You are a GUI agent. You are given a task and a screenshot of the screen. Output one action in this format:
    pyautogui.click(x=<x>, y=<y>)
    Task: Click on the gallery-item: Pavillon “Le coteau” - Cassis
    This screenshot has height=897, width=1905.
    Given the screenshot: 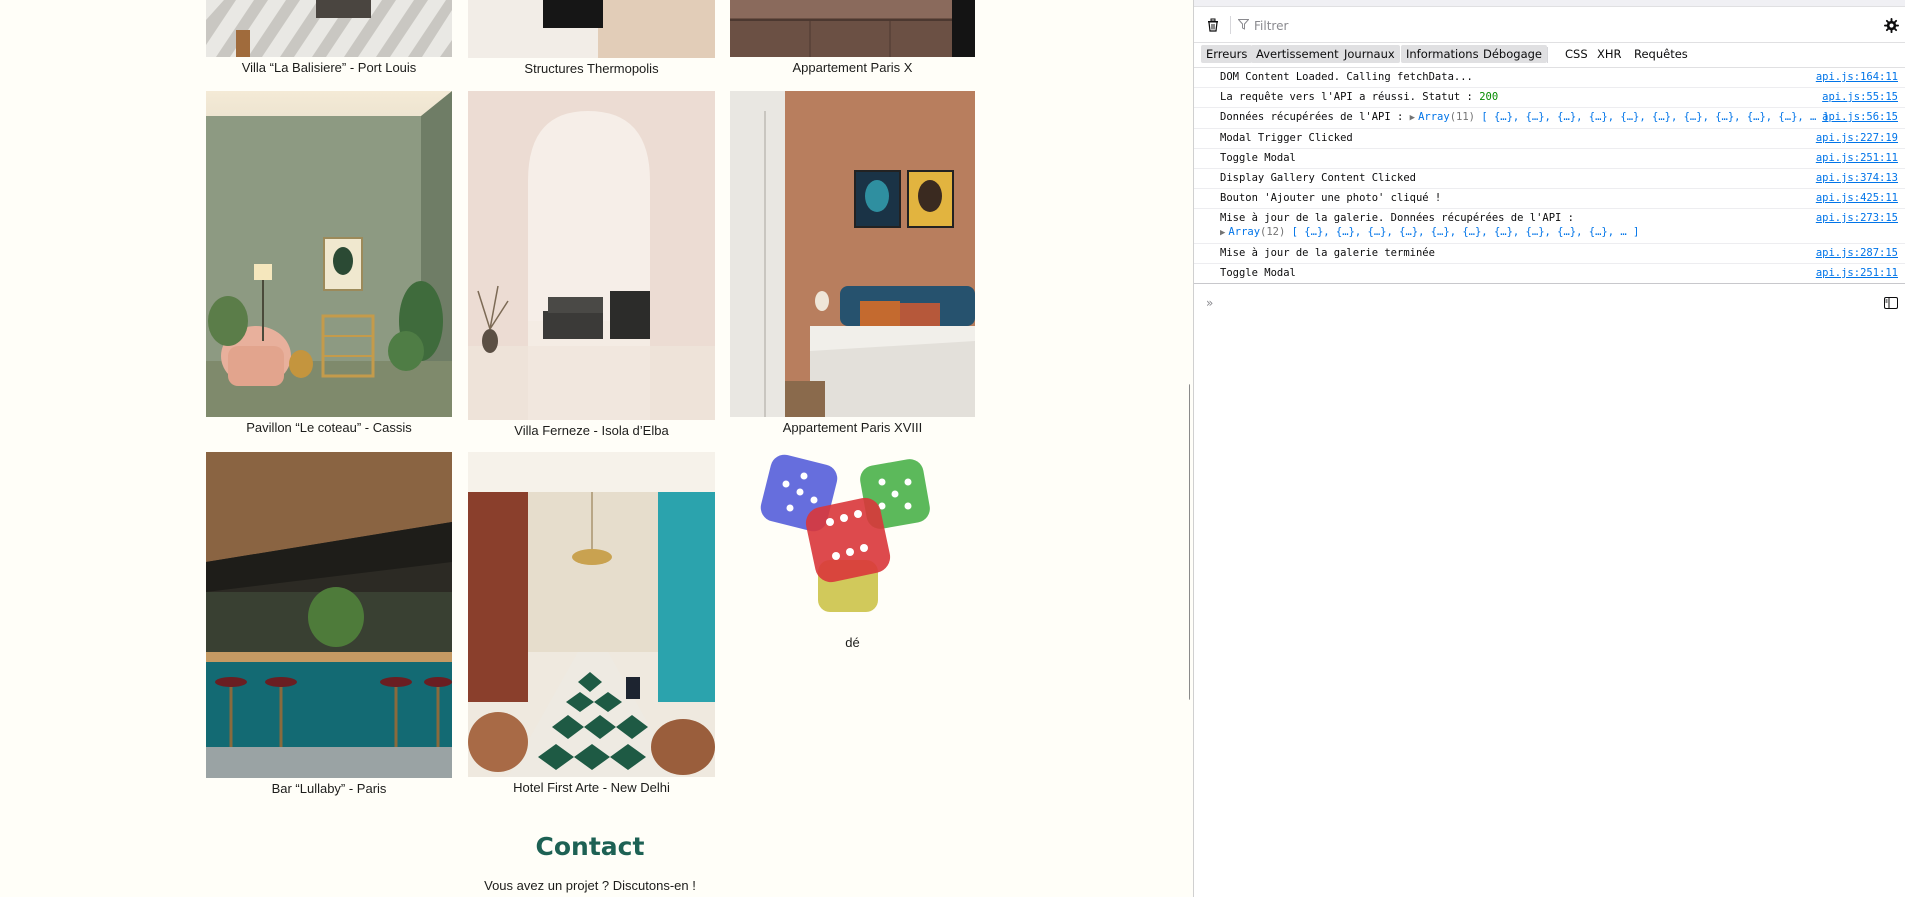 What is the action you would take?
    pyautogui.click(x=329, y=263)
    